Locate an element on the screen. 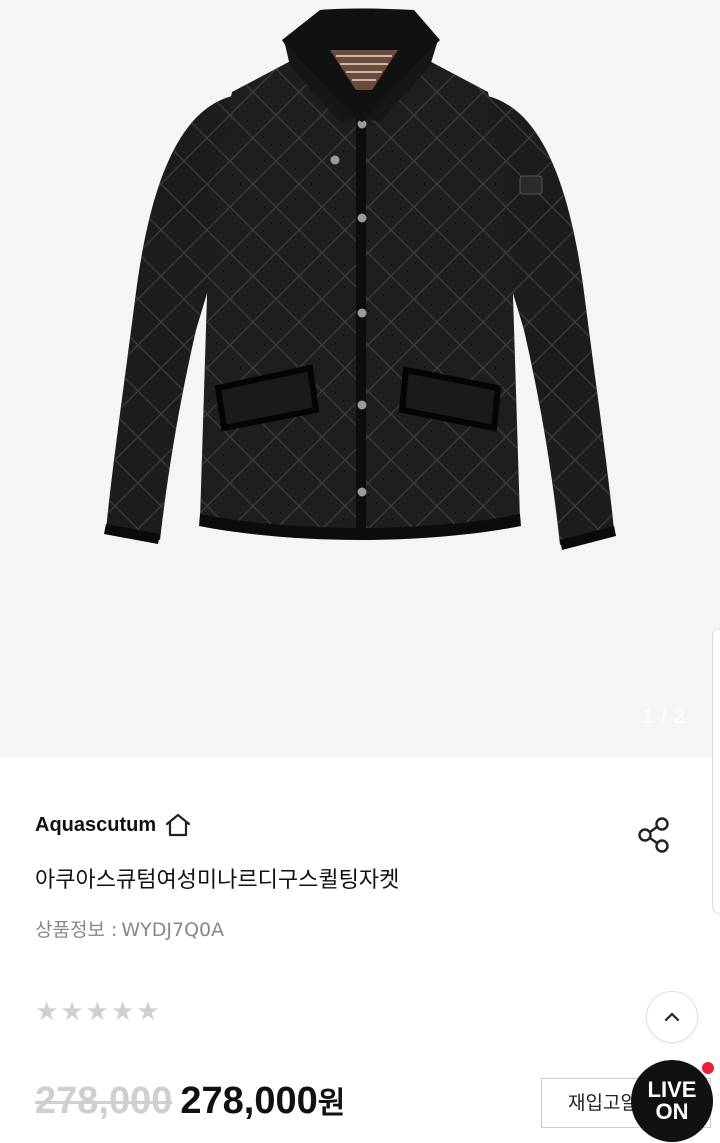  price-unit: 원 is located at coordinates (331, 1103).